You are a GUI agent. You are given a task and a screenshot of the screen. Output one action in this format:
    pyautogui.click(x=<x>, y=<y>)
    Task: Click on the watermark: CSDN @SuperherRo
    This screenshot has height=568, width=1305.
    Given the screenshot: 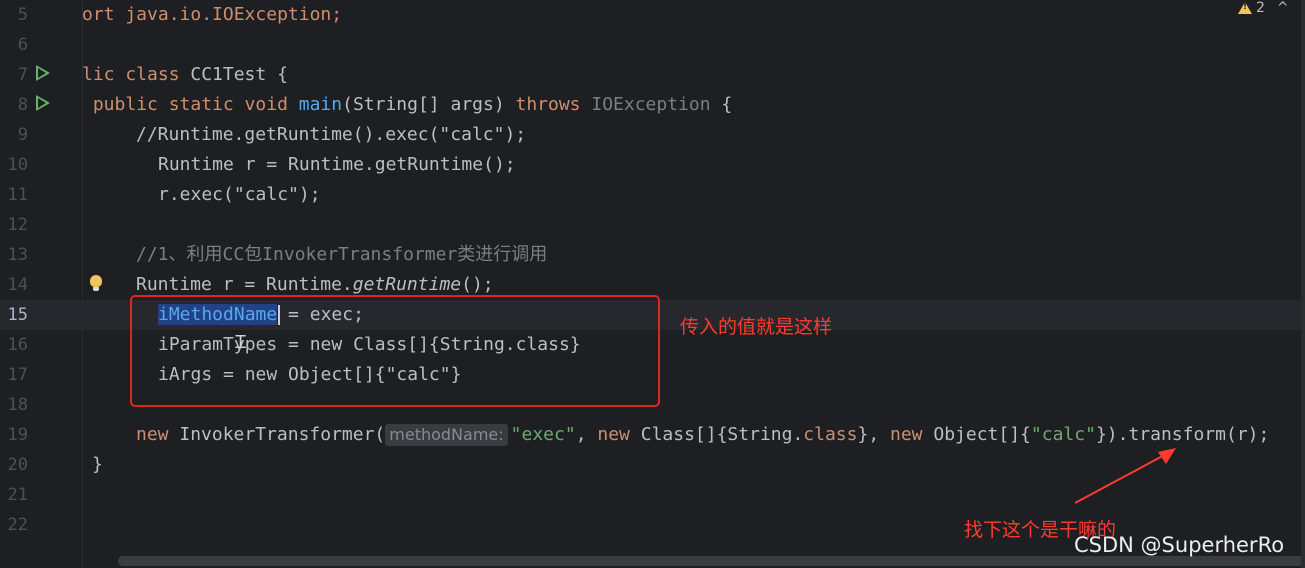 What is the action you would take?
    pyautogui.click(x=1179, y=545)
    